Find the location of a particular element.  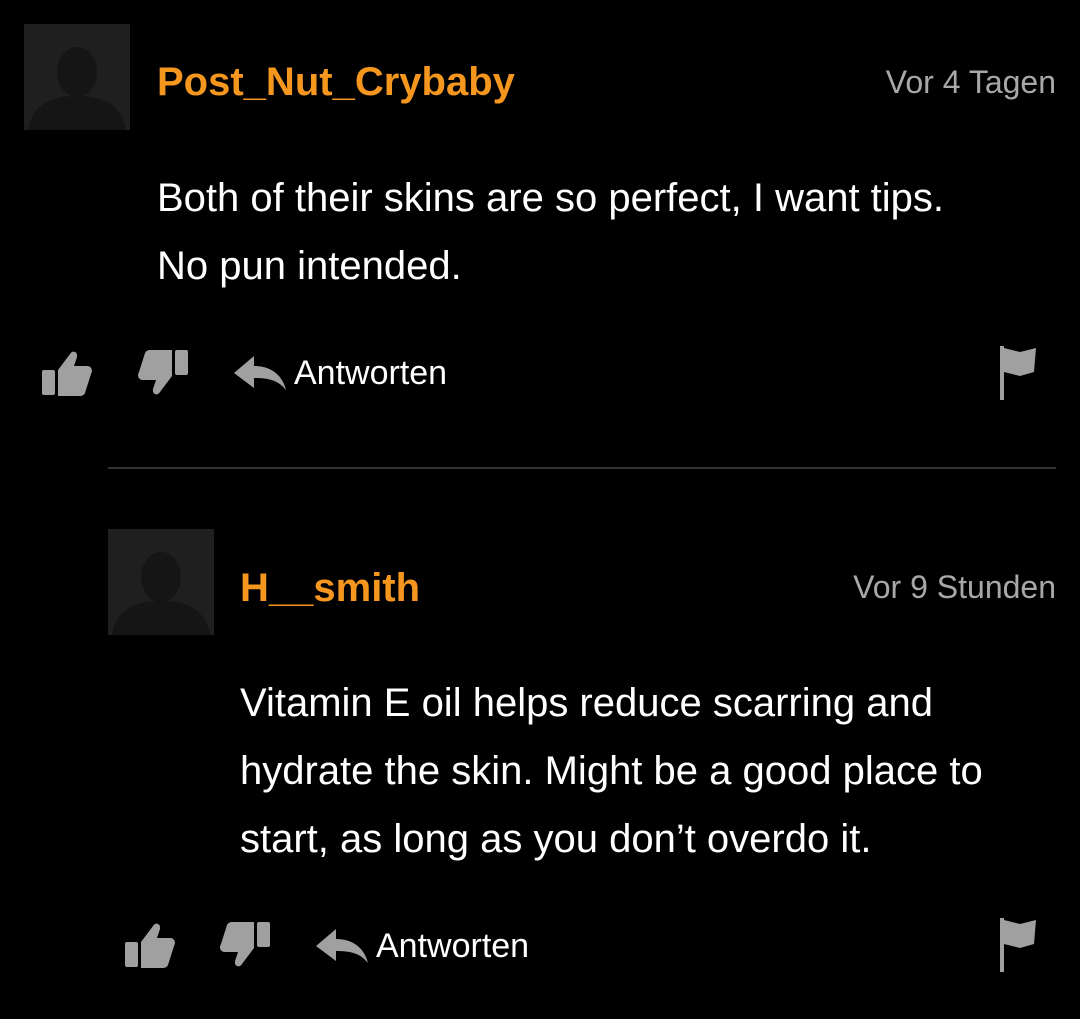

timestamp: Vor 9 Stunden is located at coordinates (954, 587).